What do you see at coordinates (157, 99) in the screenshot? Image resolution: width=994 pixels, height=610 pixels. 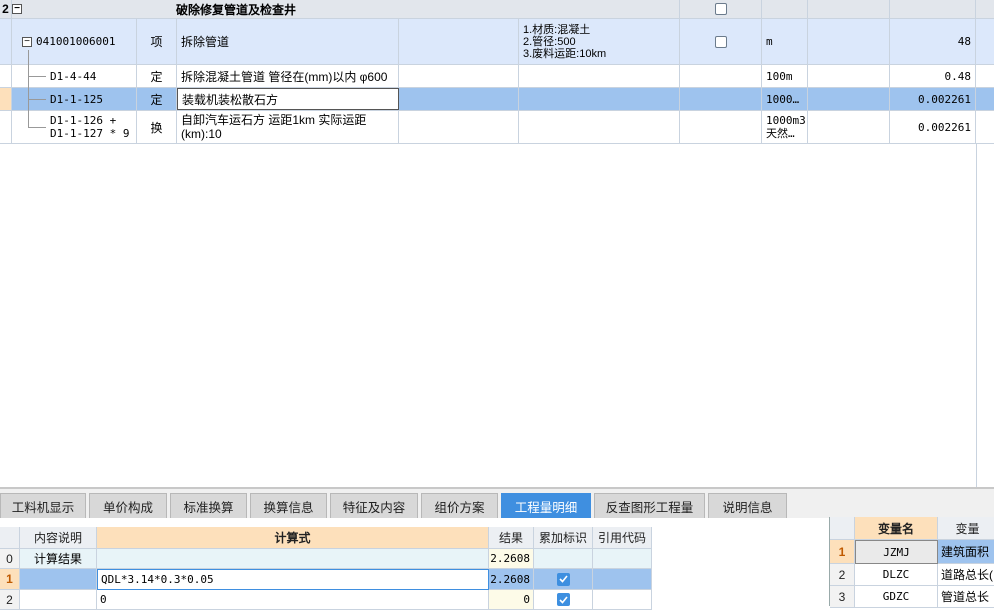 I see `quota-type: 定` at bounding box center [157, 99].